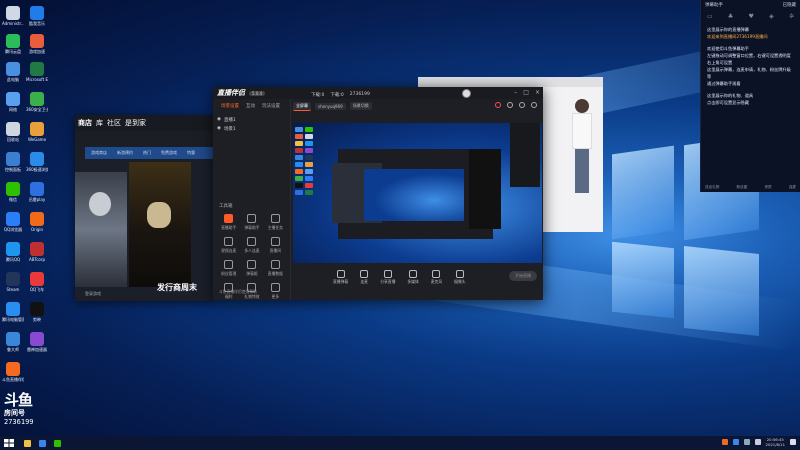 The width and height of the screenshot is (800, 450). I want to click on fullscreen-chip: 全屏幕, so click(302, 106).